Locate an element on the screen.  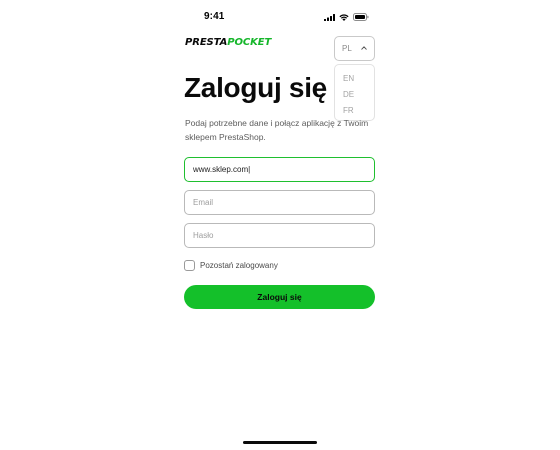
password-input is located at coordinates (279, 235).